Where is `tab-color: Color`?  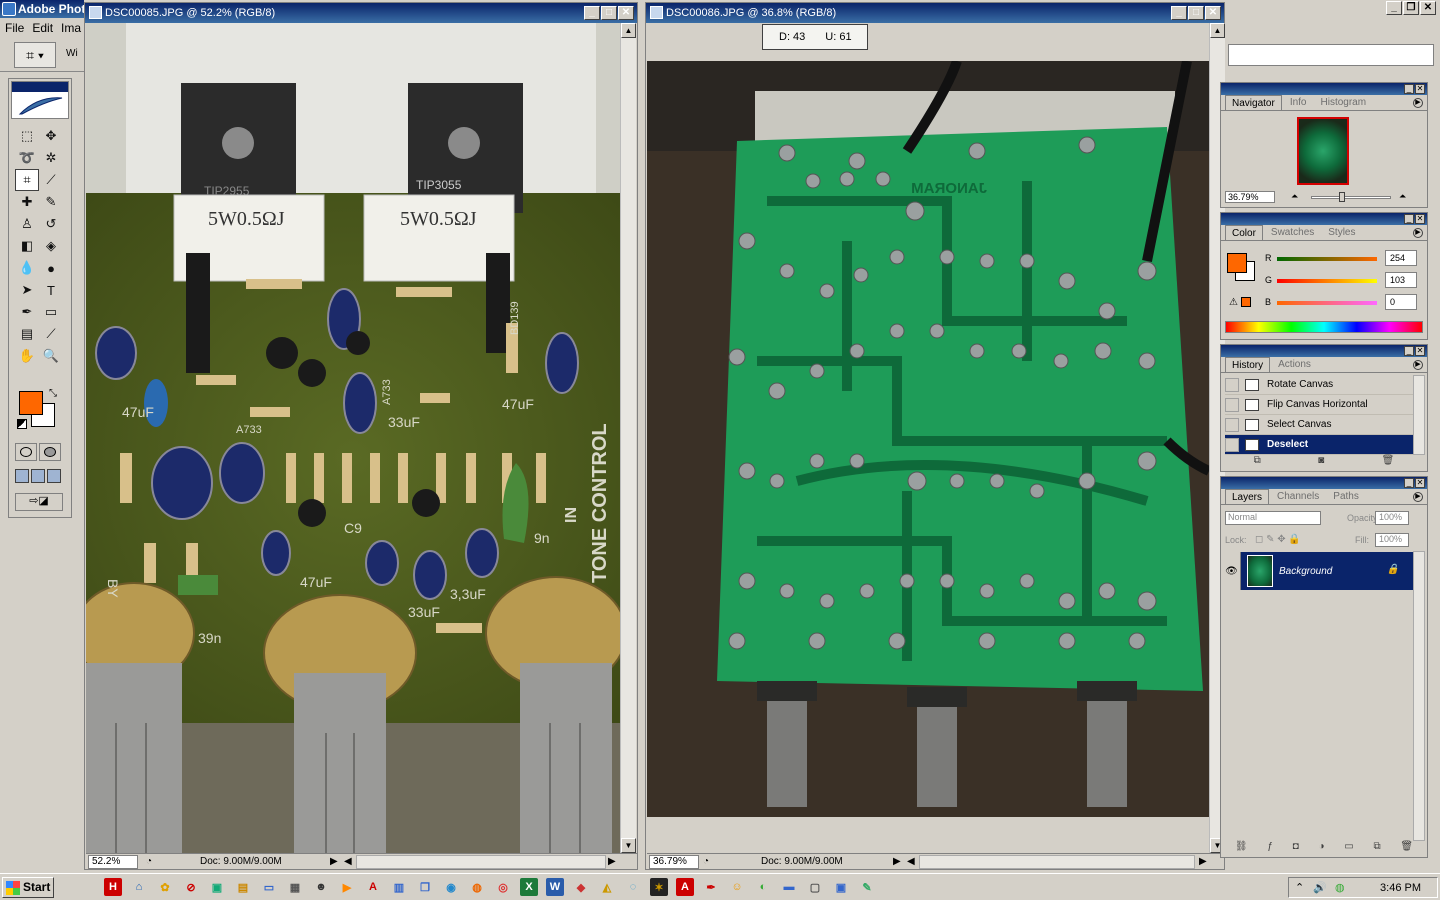 tab-color: Color is located at coordinates (1244, 232).